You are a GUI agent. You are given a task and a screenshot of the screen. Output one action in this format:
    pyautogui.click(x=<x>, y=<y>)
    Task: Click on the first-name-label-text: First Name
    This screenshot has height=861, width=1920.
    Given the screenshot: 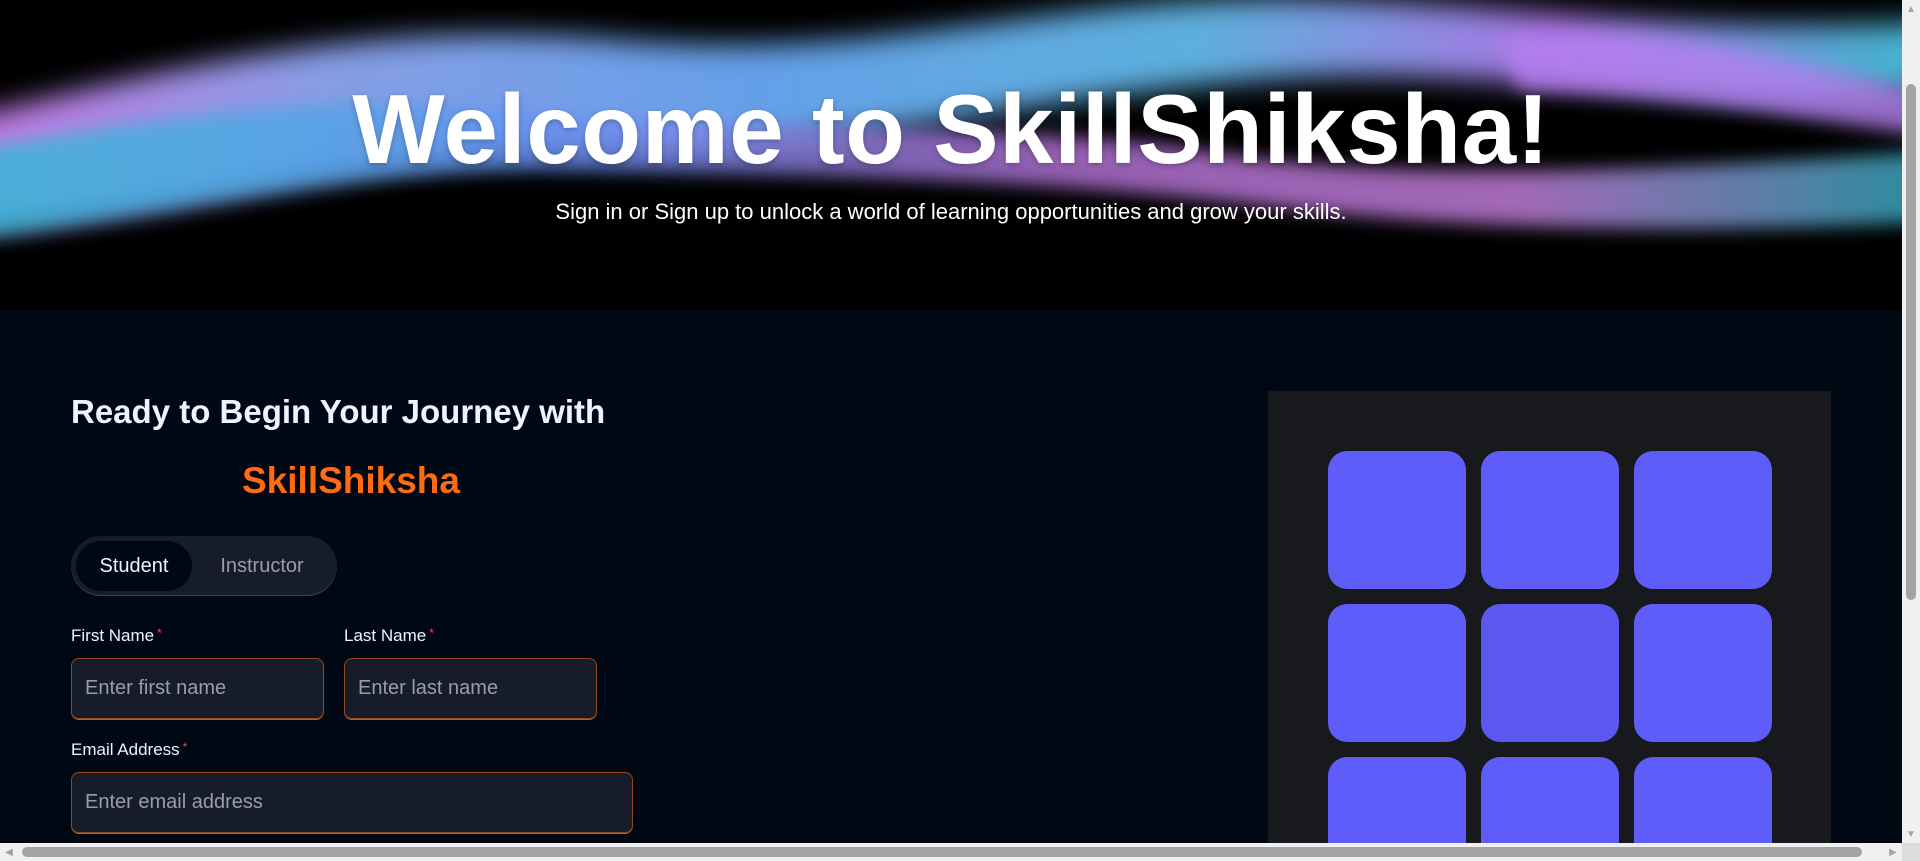 What is the action you would take?
    pyautogui.click(x=113, y=635)
    